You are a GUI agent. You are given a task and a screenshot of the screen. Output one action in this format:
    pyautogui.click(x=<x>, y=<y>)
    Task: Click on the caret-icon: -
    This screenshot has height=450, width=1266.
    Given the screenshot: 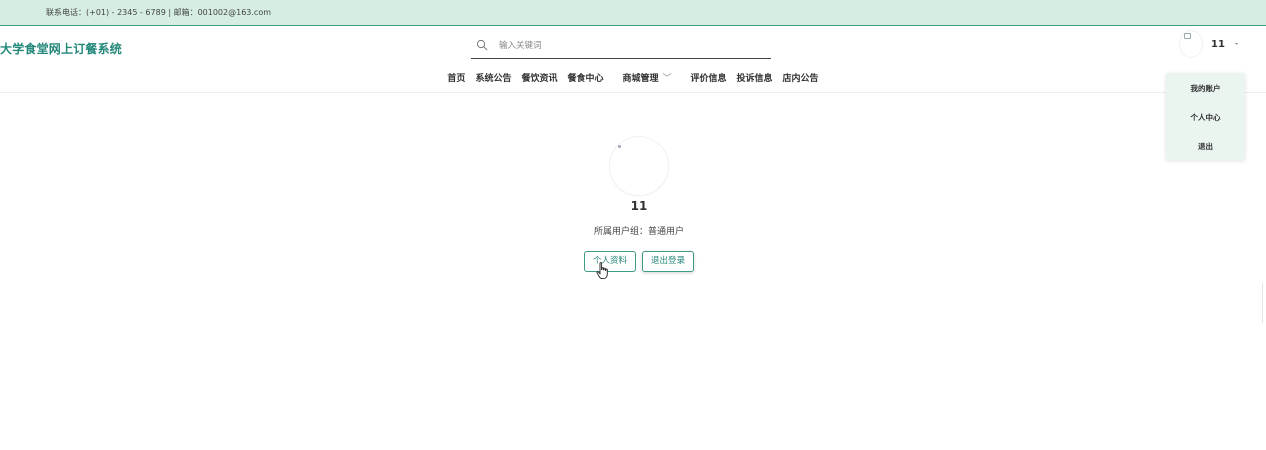 What is the action you would take?
    pyautogui.click(x=1236, y=44)
    